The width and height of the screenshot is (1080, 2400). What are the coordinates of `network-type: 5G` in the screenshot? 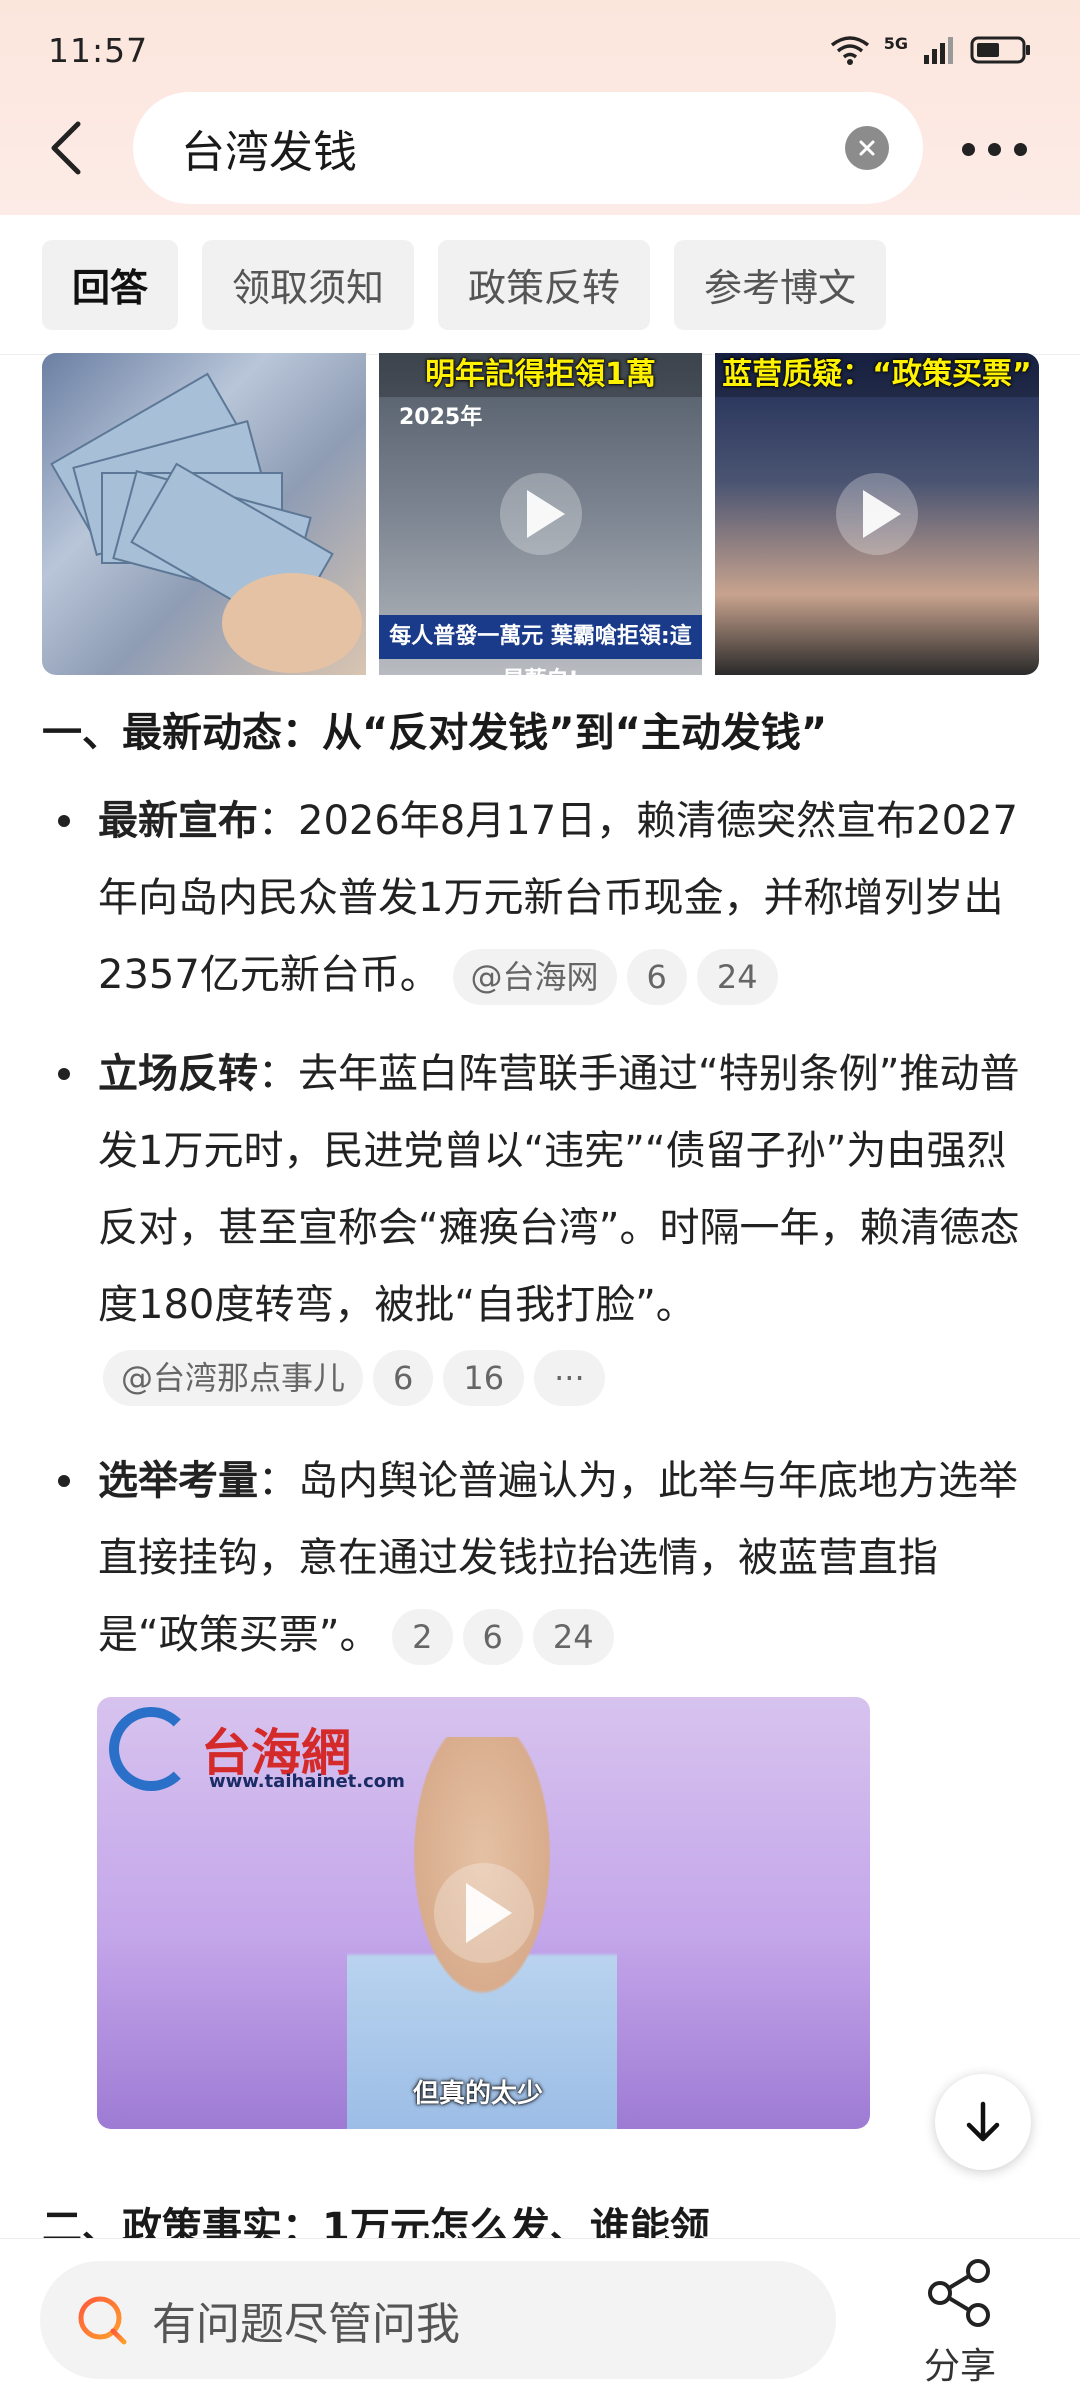 It's located at (895, 43).